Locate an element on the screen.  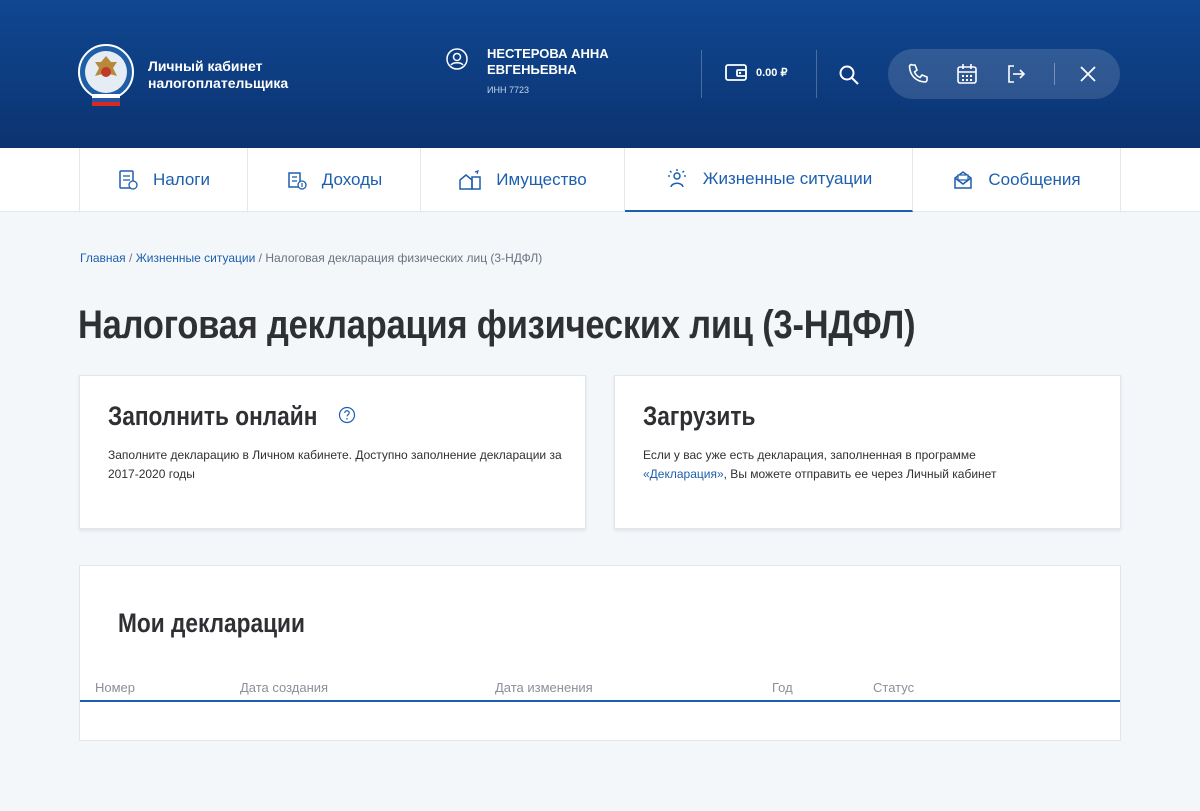
balance-button: 0.00 ₽ is located at coordinates (755, 72).